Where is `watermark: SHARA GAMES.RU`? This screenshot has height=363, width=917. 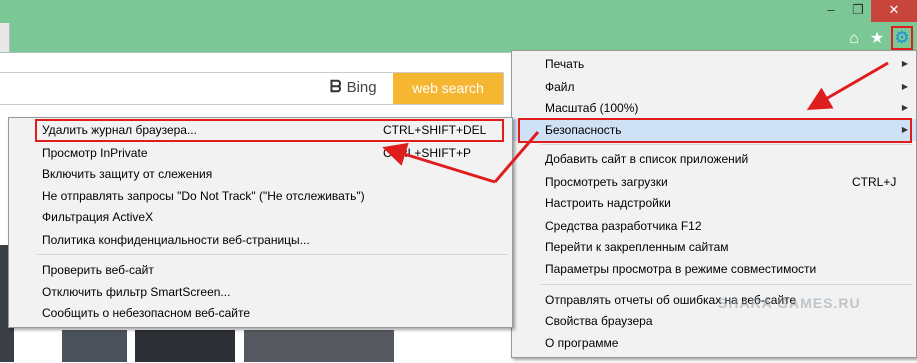 watermark: SHARA GAMES.RU is located at coordinates (789, 303).